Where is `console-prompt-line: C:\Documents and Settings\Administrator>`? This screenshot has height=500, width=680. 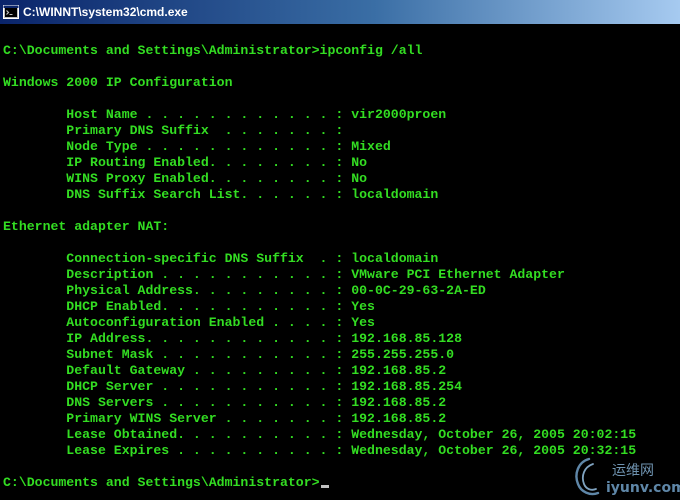
console-prompt-line: C:\Documents and Settings\Administrator> is located at coordinates (166, 483).